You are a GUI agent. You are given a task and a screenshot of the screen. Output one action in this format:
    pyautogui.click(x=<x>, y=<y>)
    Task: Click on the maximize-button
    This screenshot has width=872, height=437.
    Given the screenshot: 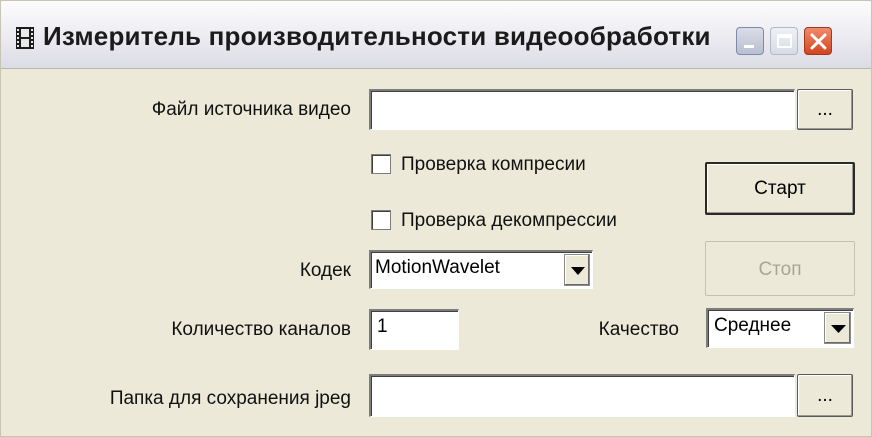 What is the action you would take?
    pyautogui.click(x=784, y=41)
    